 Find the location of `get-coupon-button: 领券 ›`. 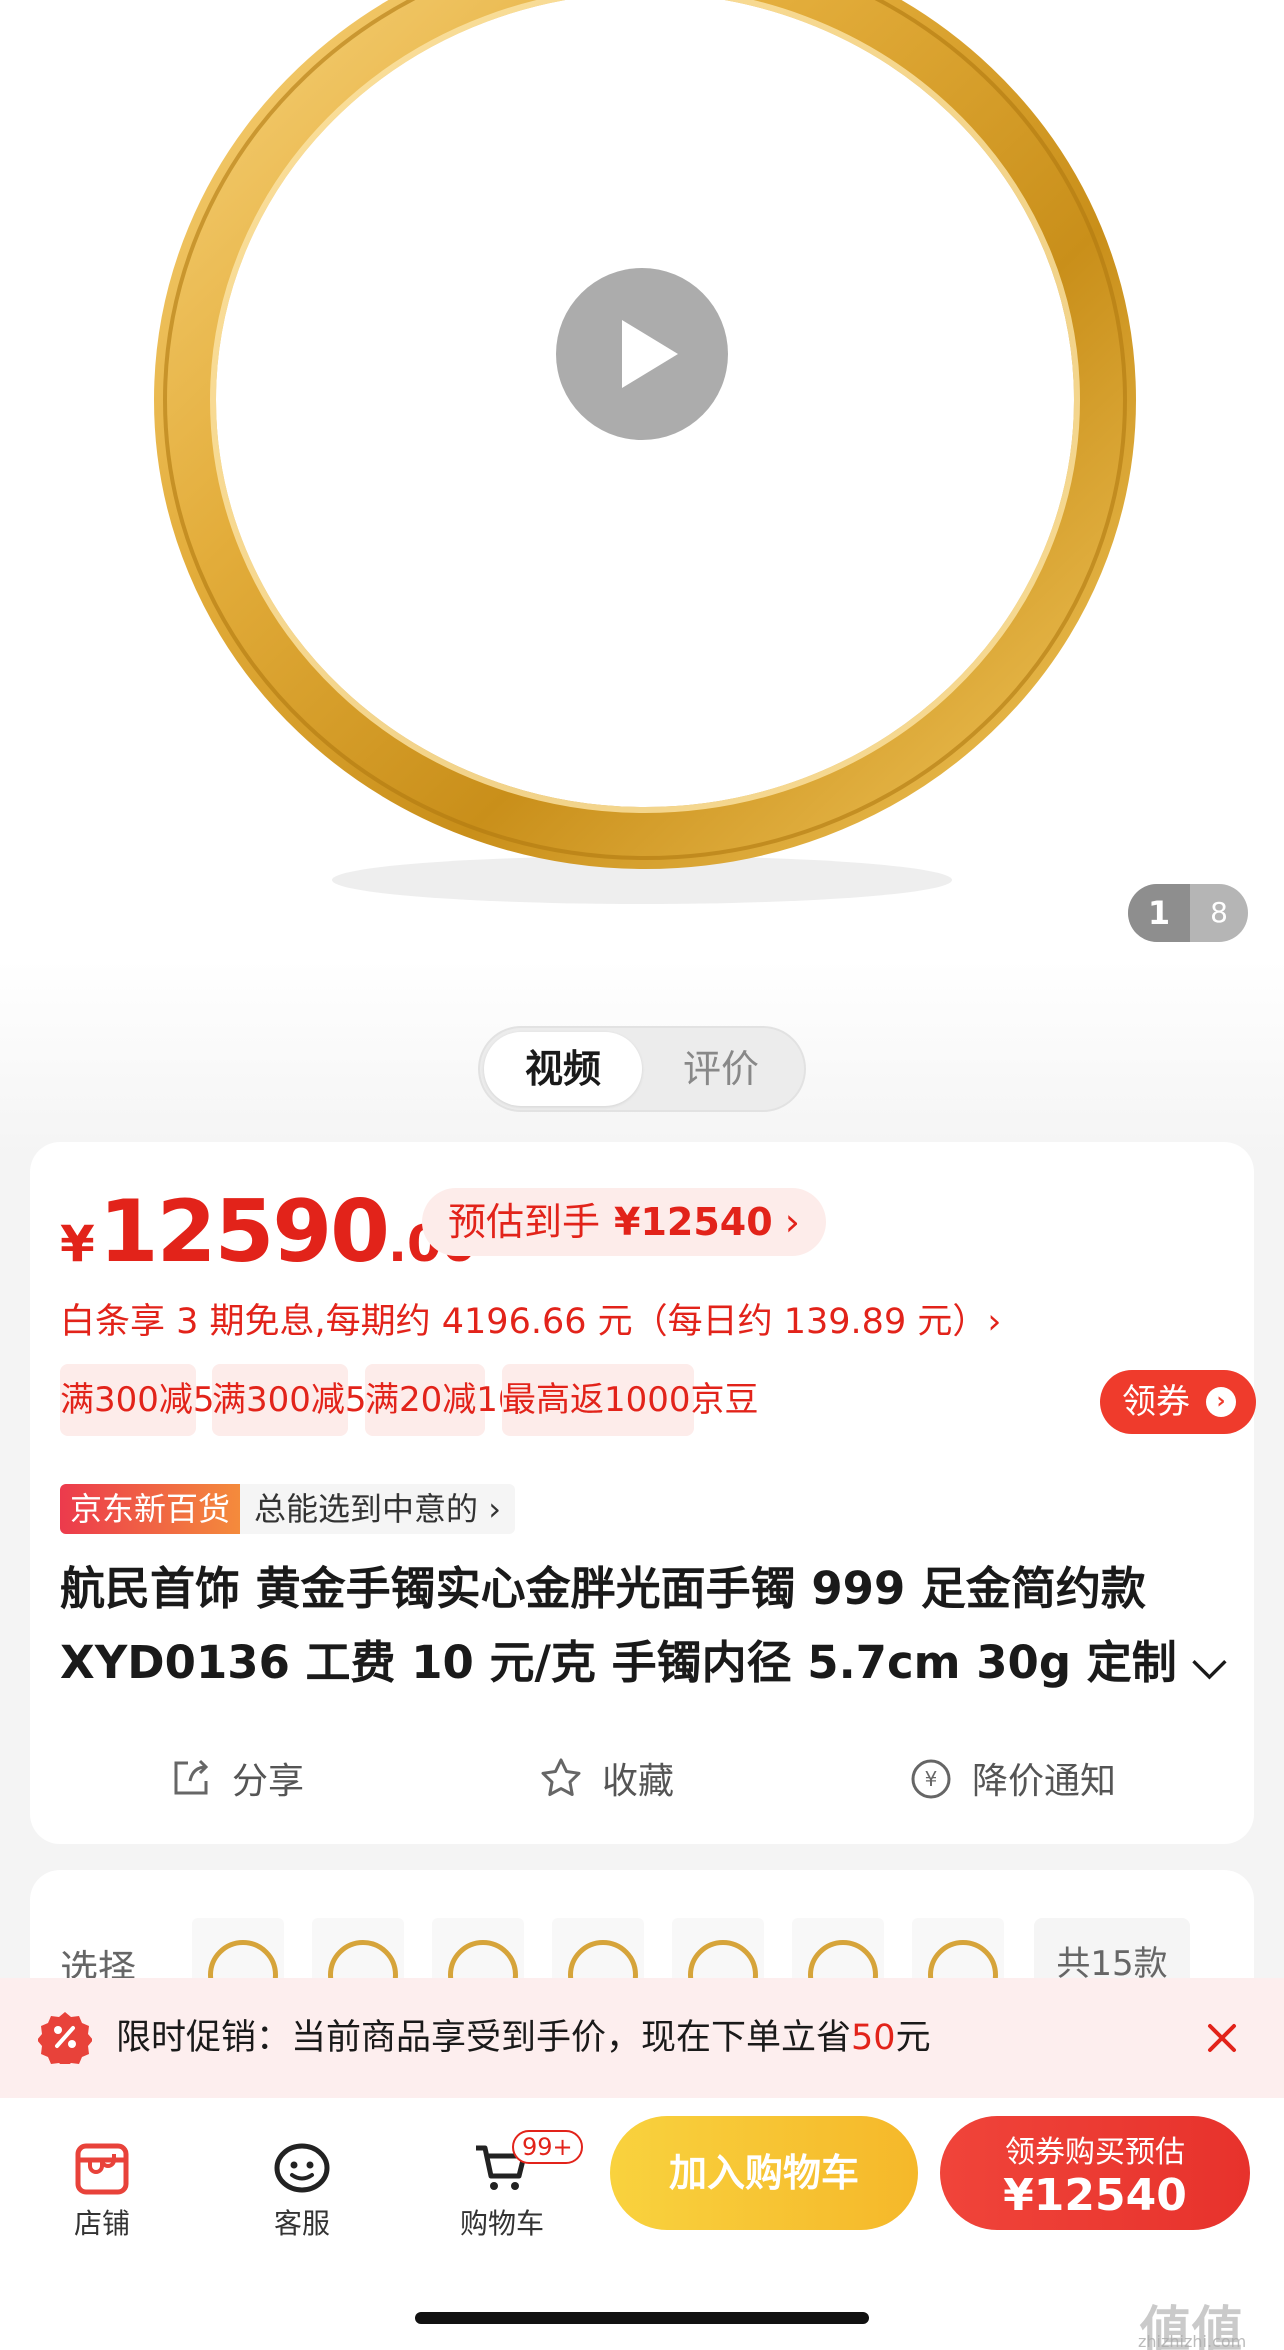

get-coupon-button: 领券 › is located at coordinates (1178, 1402).